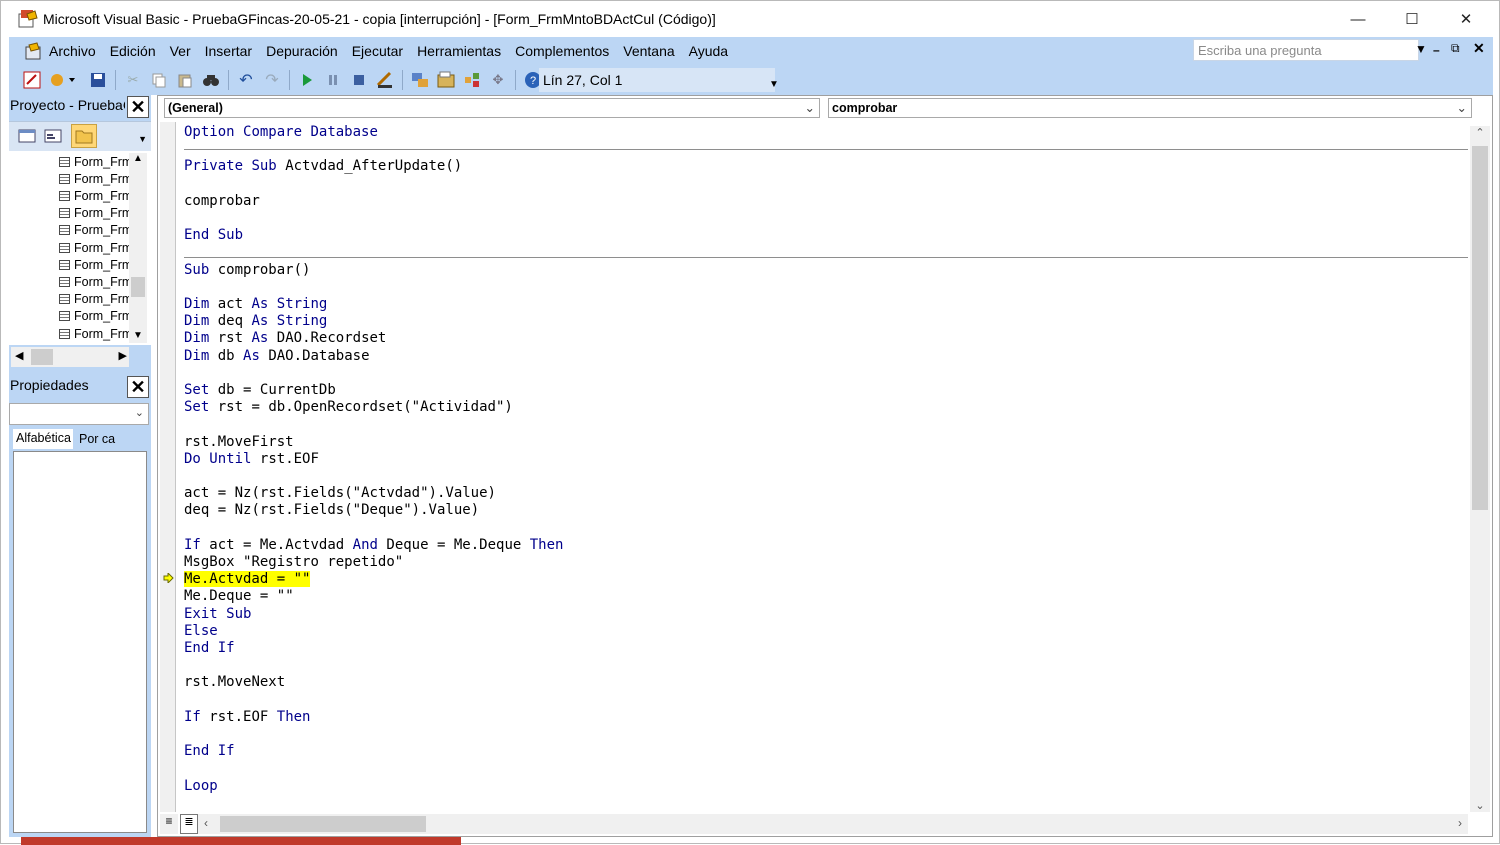 The width and height of the screenshot is (1500, 845). Describe the element at coordinates (247, 717) in the screenshot. I see `code-line: If rst.EOF Then` at that location.